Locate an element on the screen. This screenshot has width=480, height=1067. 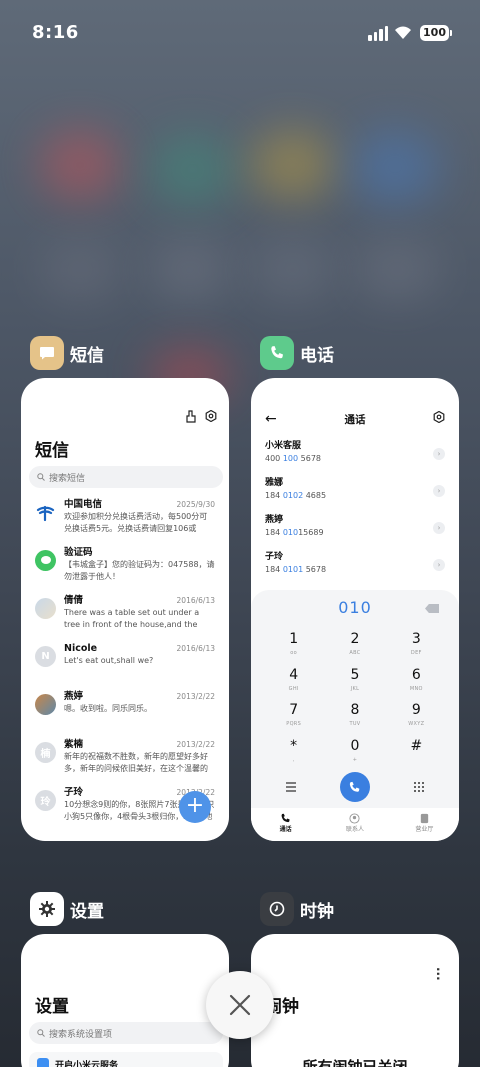
dial-key-0: 0 + is located at coordinates (354, 755).